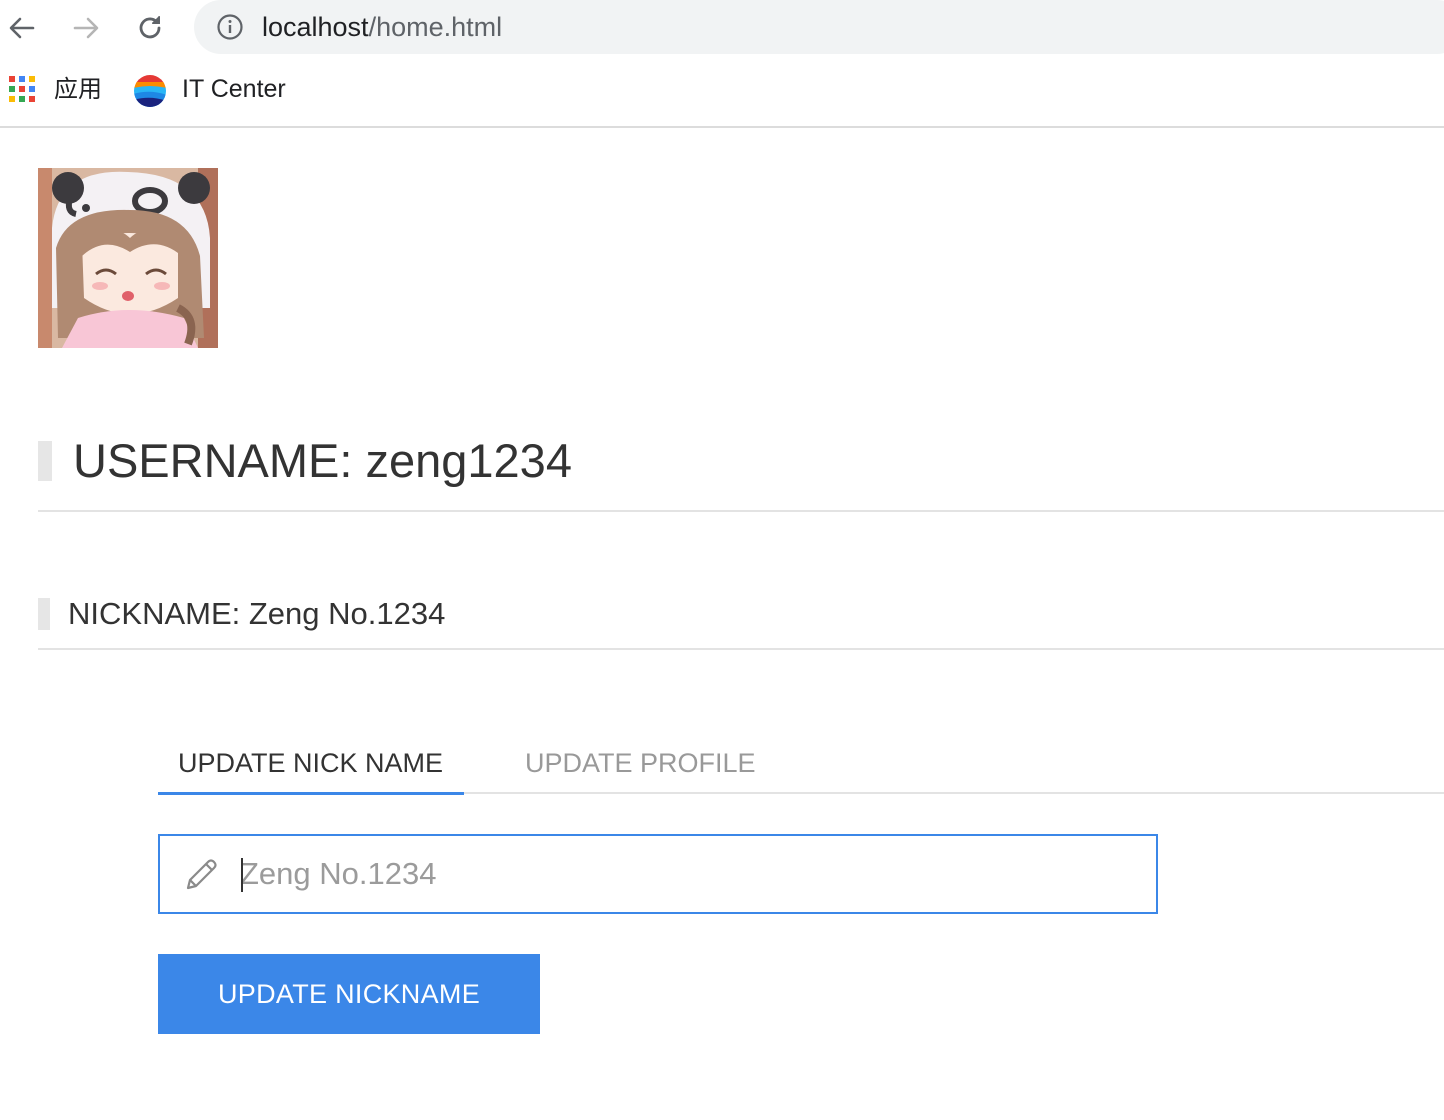 This screenshot has height=1120, width=1444. I want to click on back-button, so click(22, 28).